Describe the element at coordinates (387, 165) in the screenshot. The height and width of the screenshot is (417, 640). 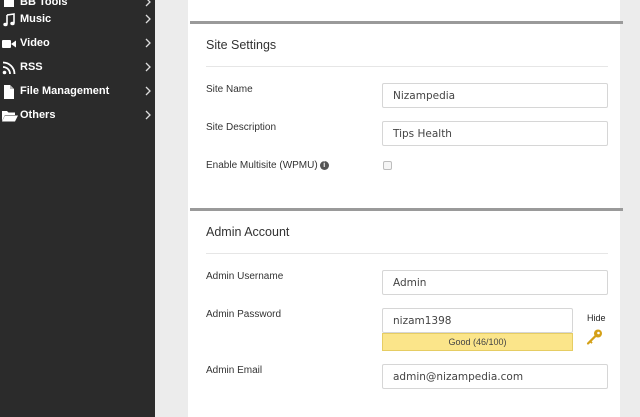
I see `multisite-checkbox` at that location.